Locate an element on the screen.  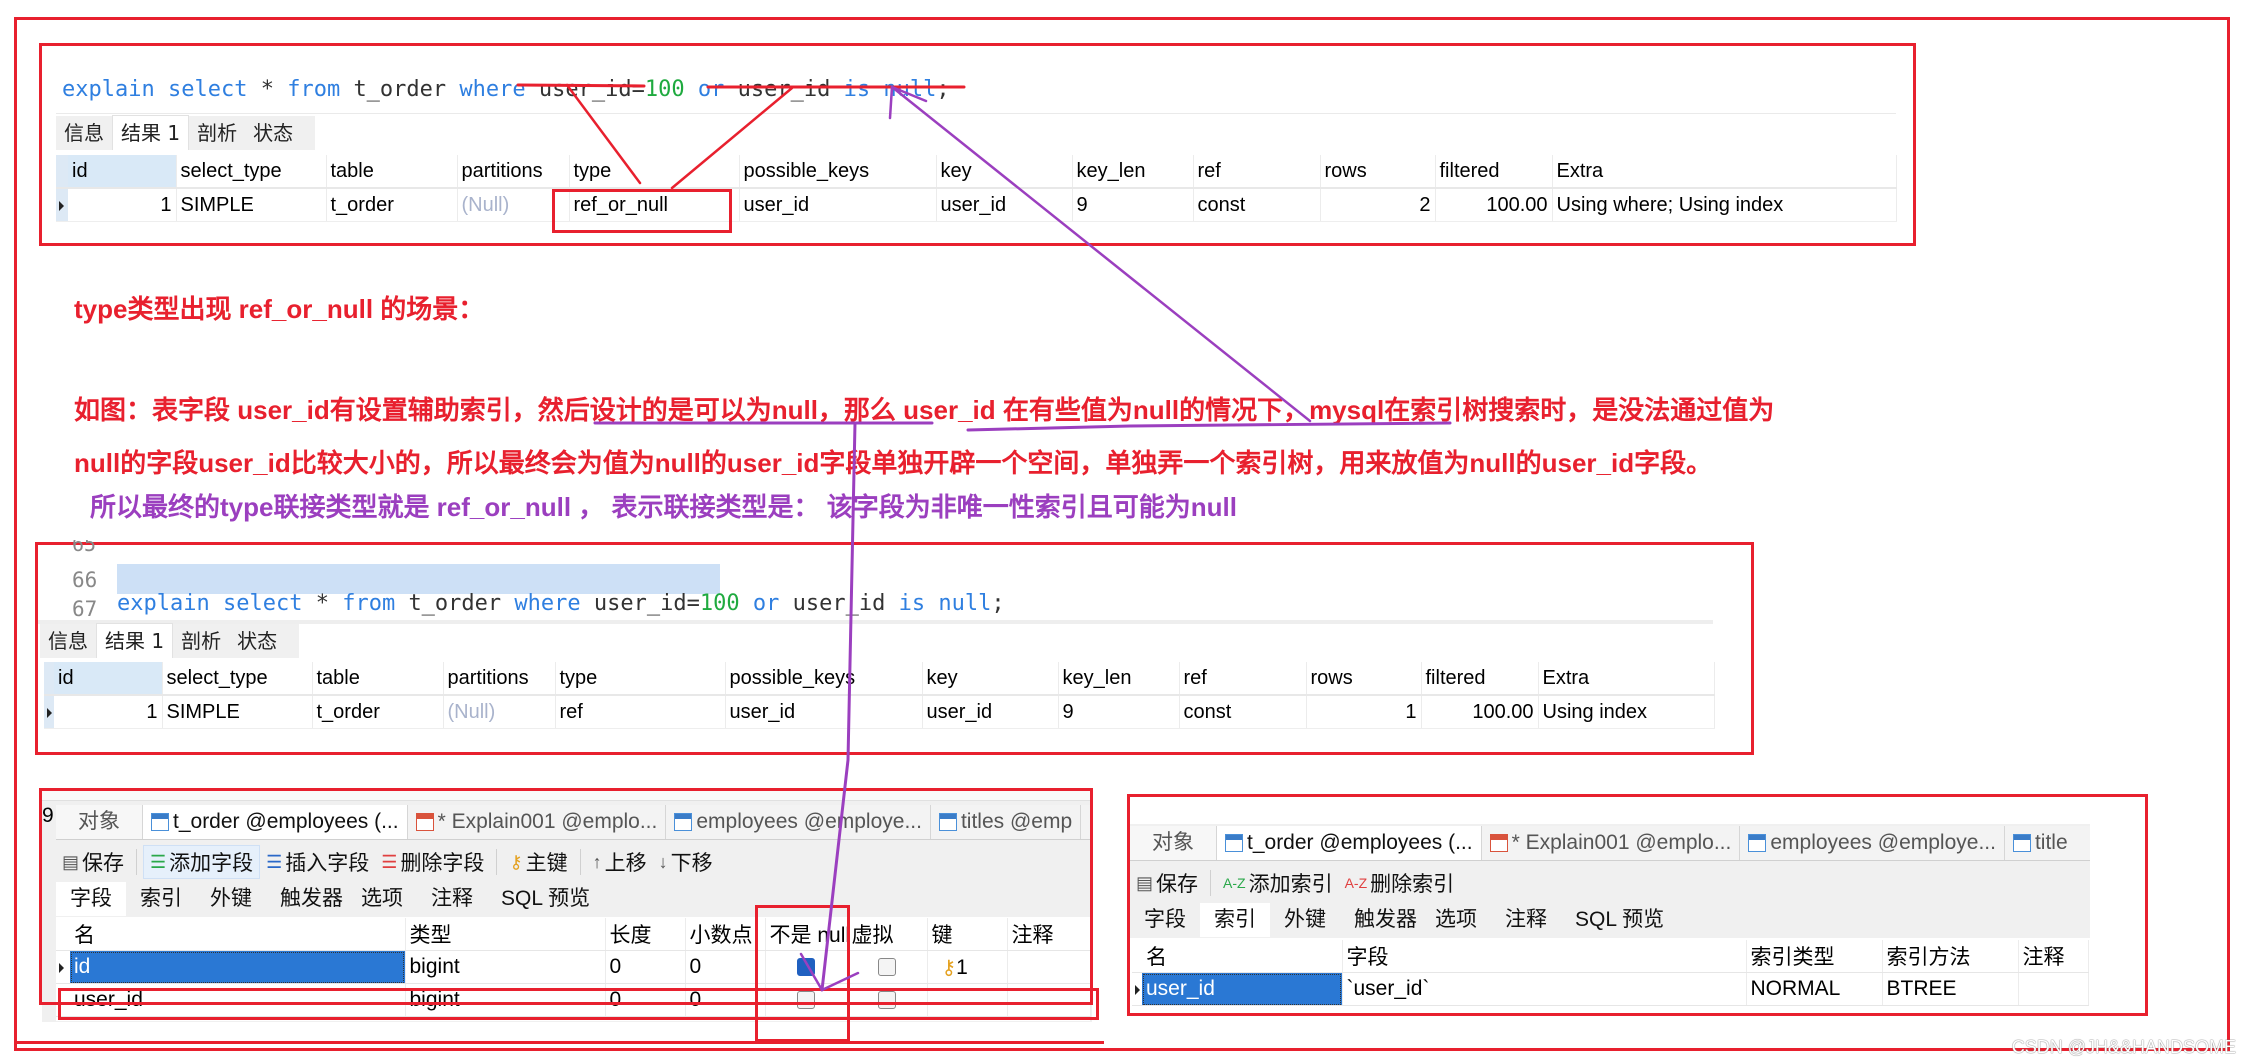
purple-arrow-to-null is located at coordinates (1101, 254).